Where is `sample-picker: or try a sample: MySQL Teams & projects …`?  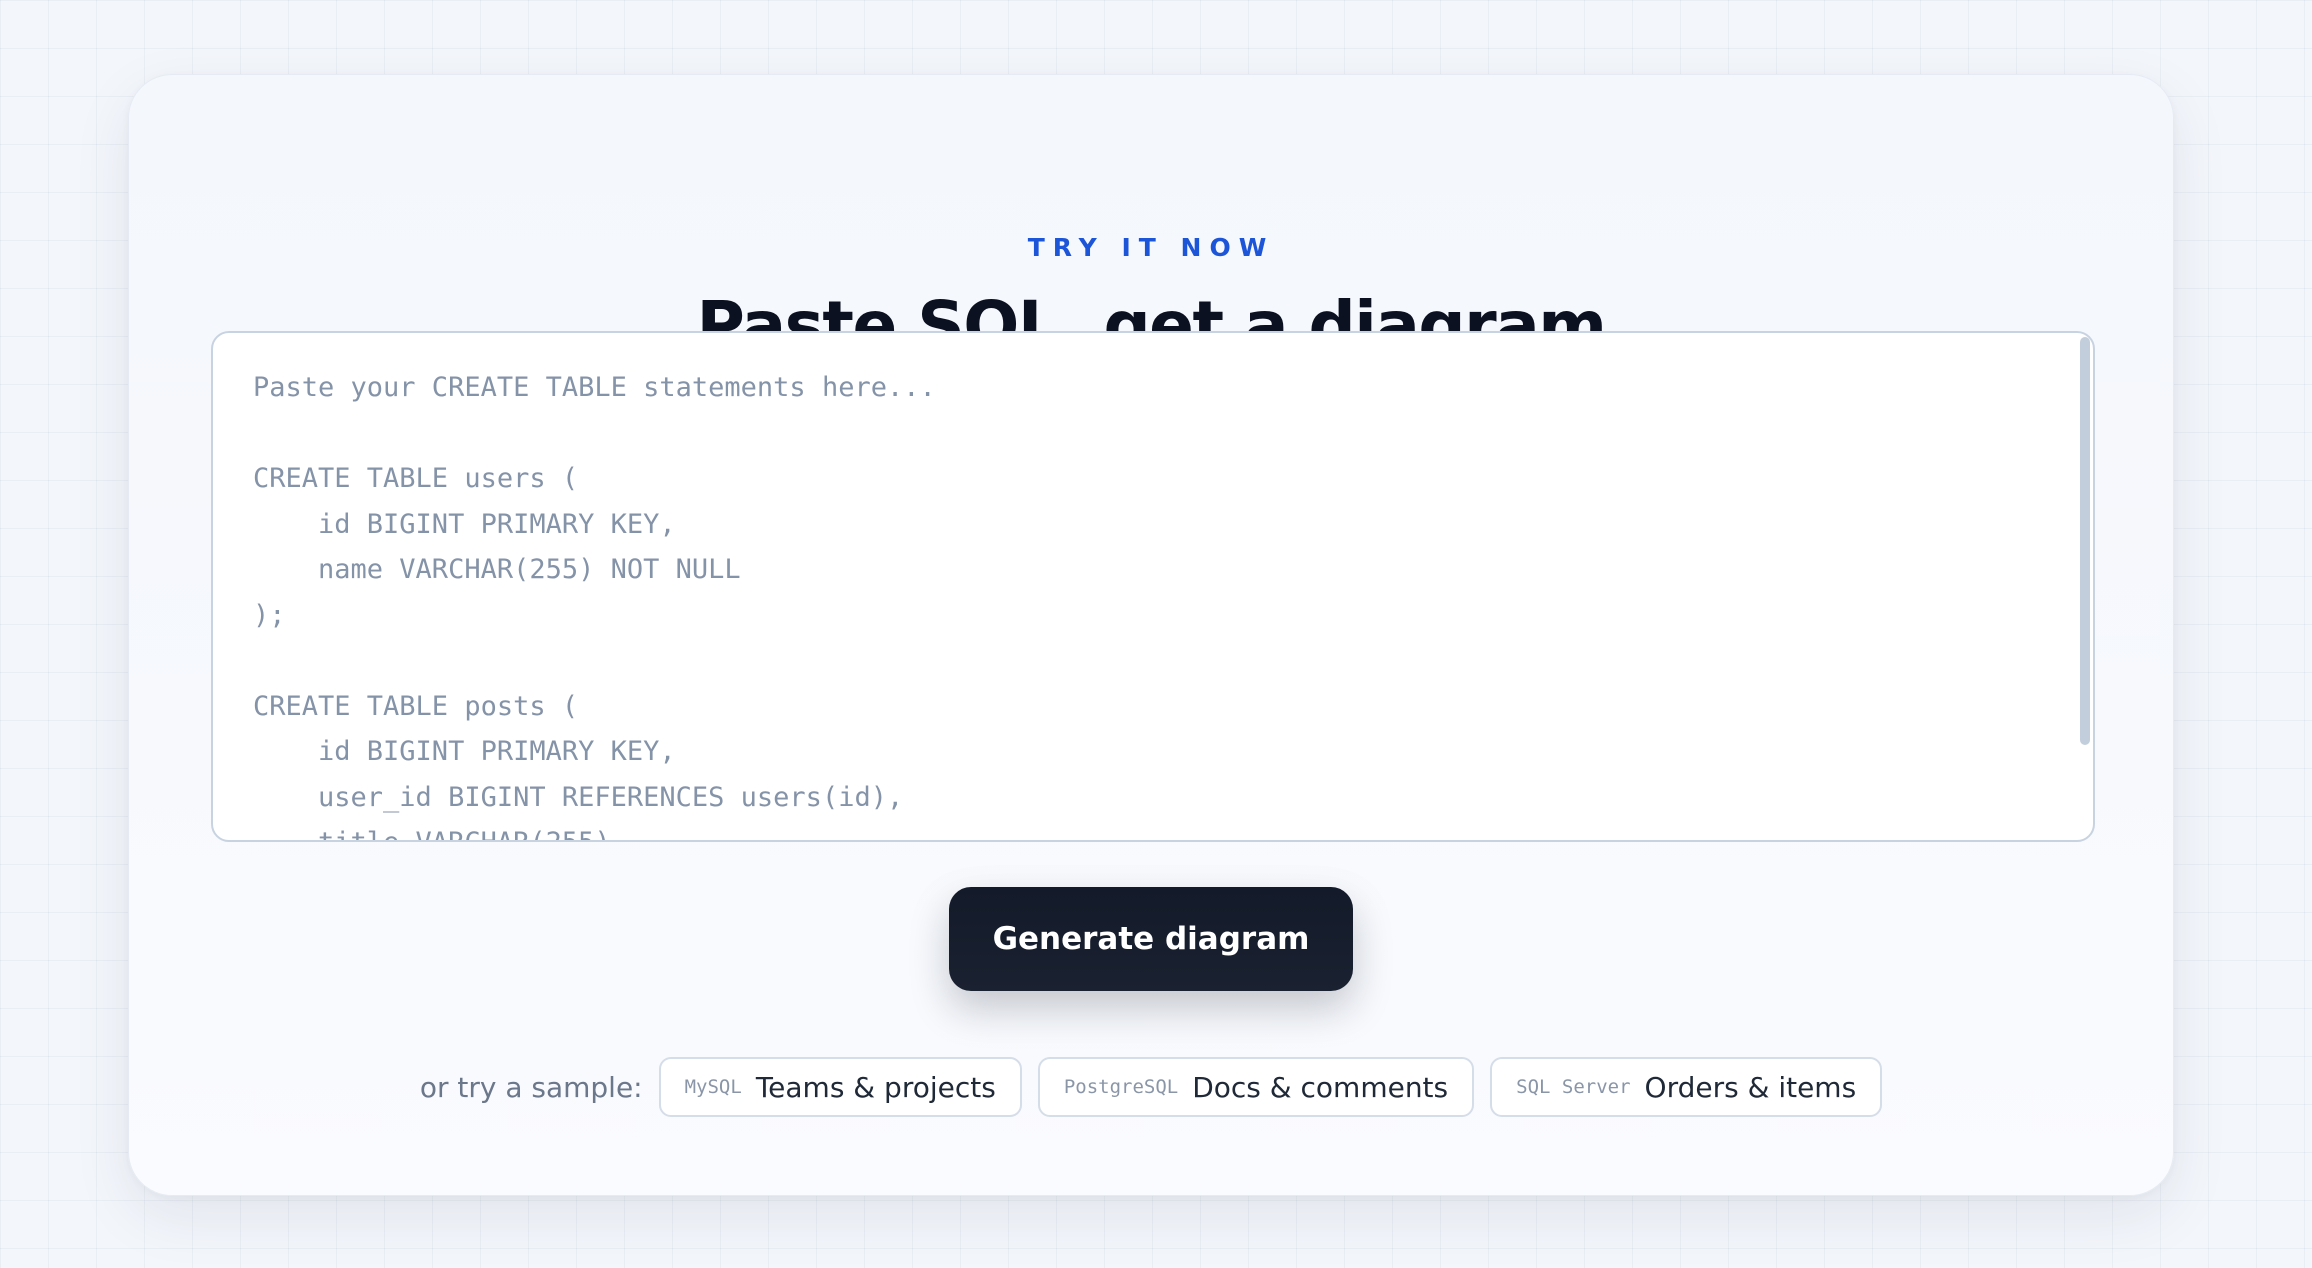 sample-picker: or try a sample: MySQL Teams & projects … is located at coordinates (1151, 1087).